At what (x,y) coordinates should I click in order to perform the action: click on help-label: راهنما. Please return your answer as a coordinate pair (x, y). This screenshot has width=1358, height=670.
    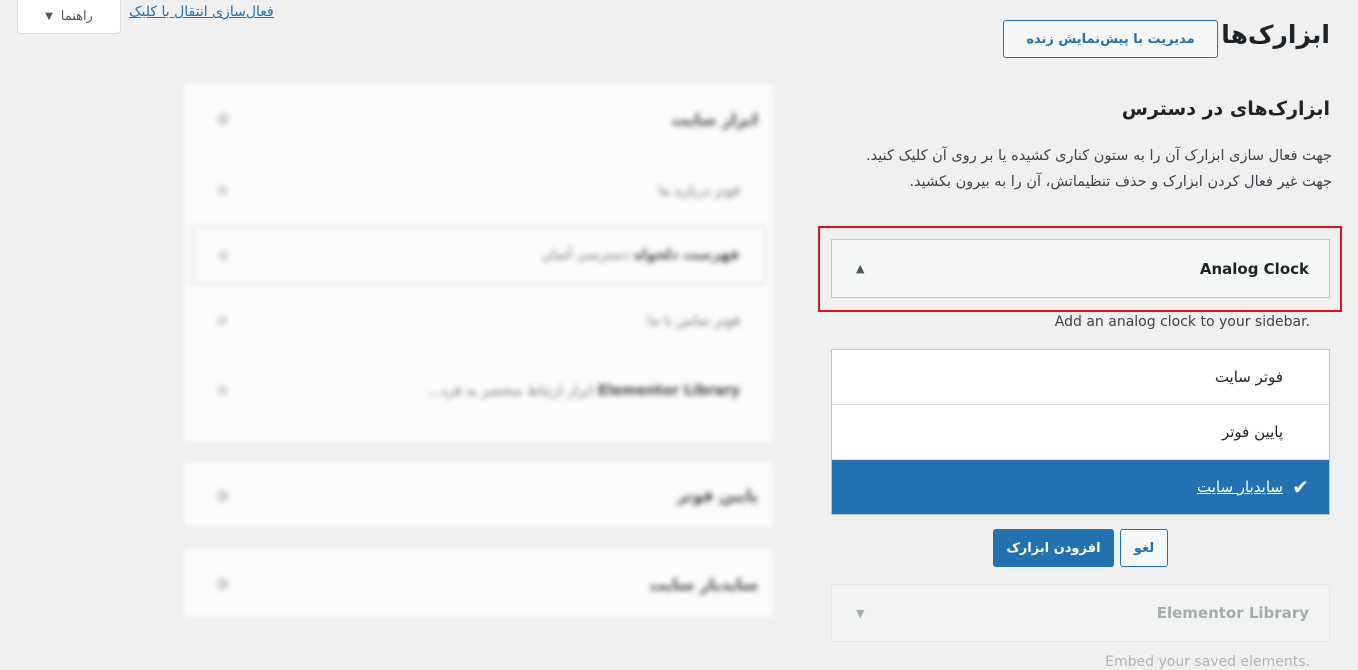
    Looking at the image, I should click on (76, 16).